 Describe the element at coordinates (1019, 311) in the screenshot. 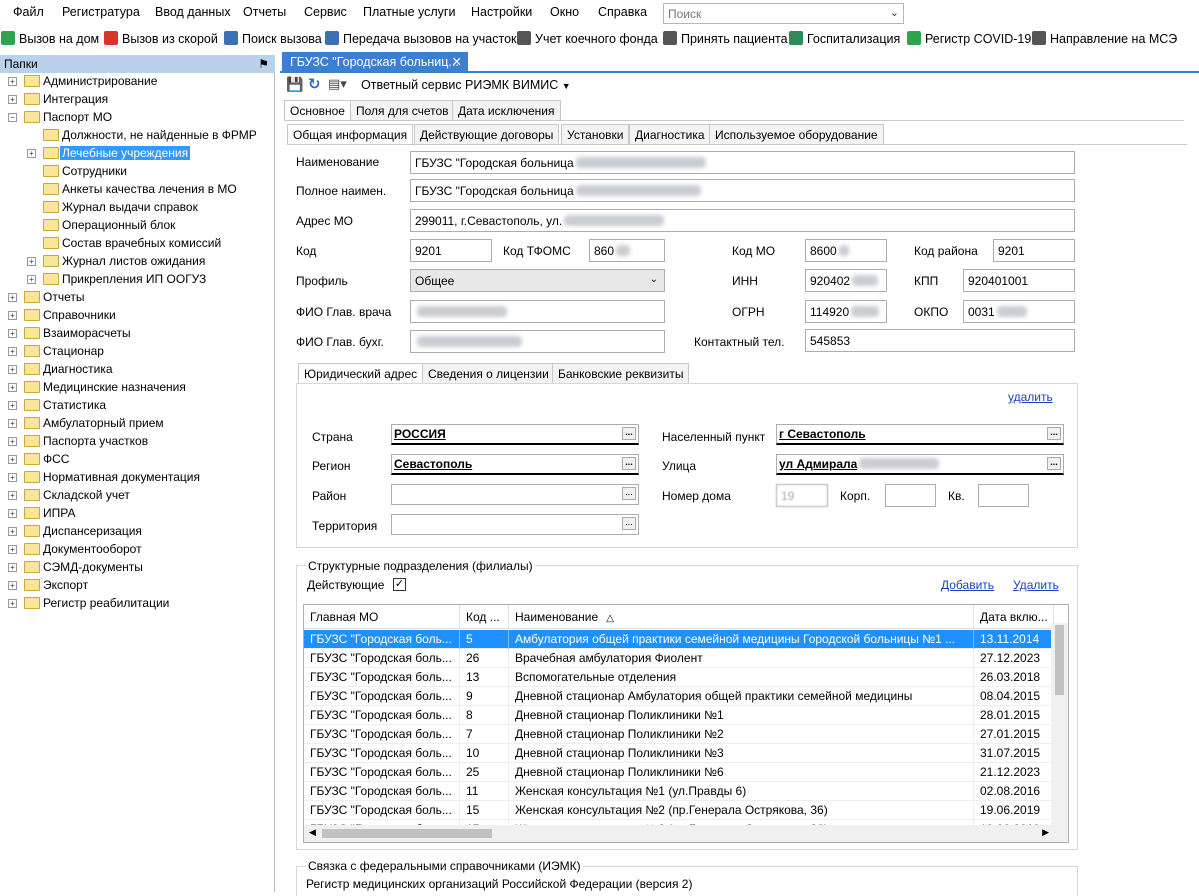

I see `okpo-field: 0031` at that location.